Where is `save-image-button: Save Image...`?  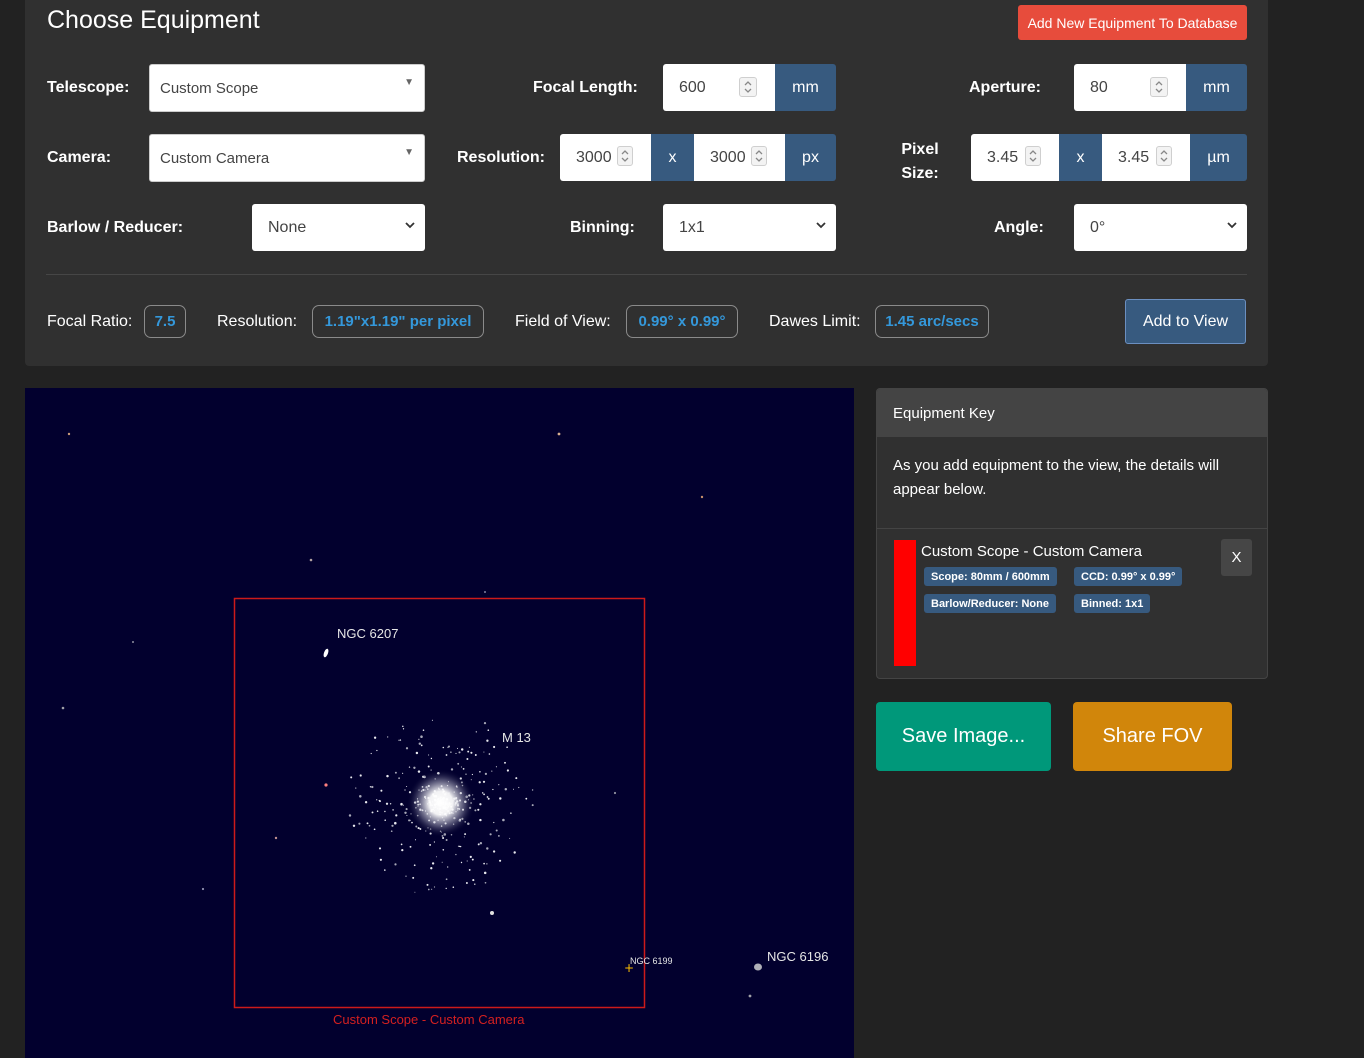
save-image-button: Save Image... is located at coordinates (963, 736).